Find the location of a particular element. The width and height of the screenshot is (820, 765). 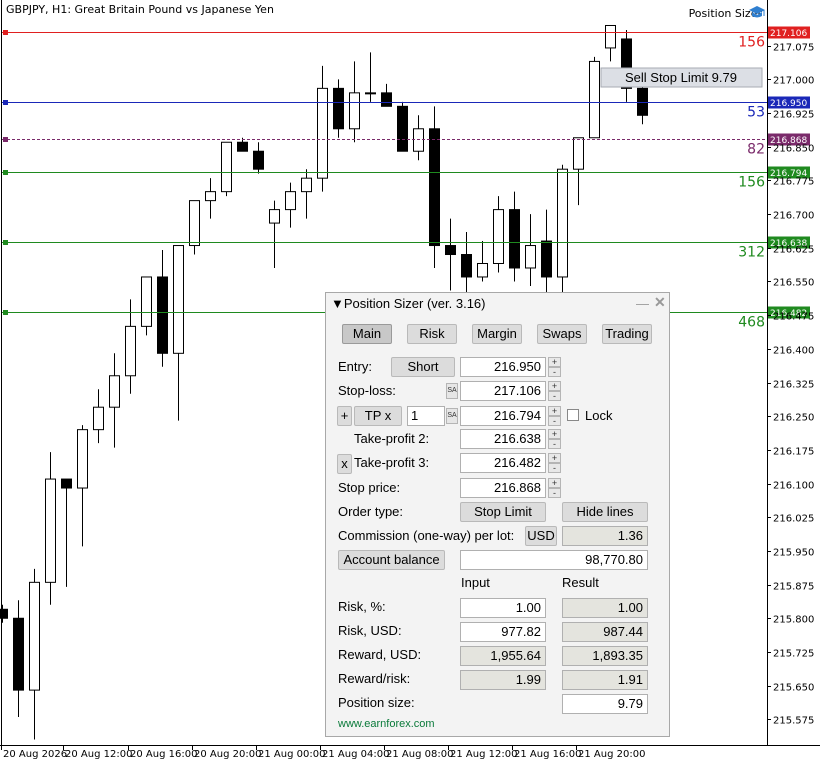

panel-title: ▼Position Sizer (ver. 3.16) is located at coordinates (408, 303).